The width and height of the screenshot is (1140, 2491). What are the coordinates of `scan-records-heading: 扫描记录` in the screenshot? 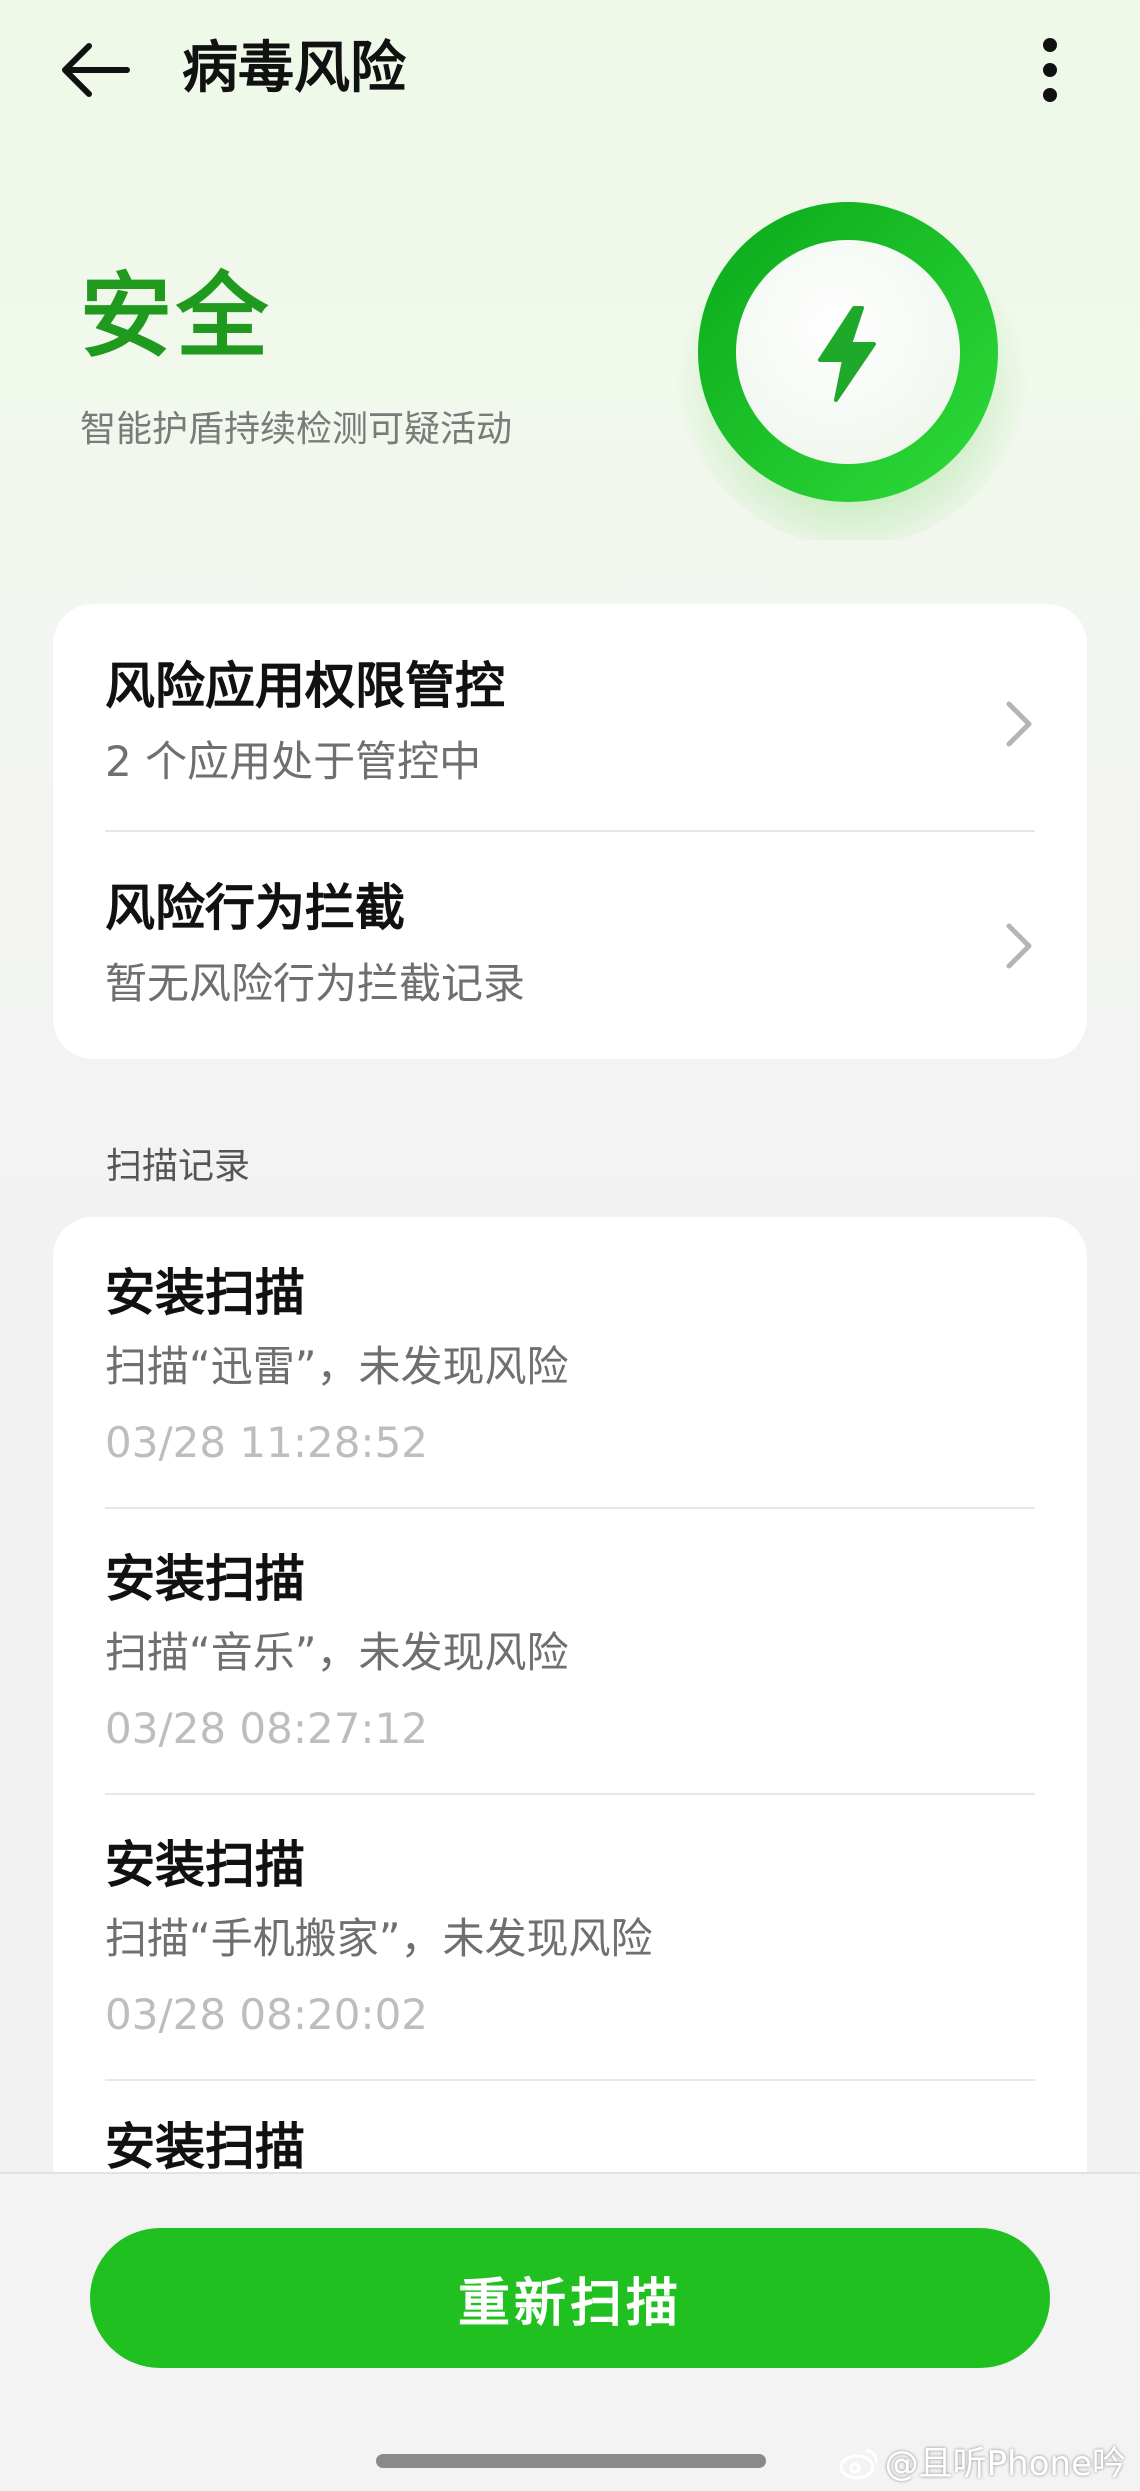 It's located at (178, 1166).